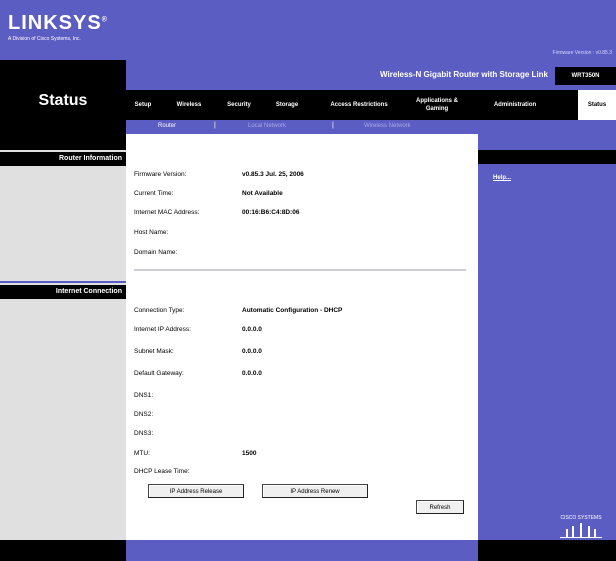 This screenshot has width=616, height=561. What do you see at coordinates (156, 252) in the screenshot?
I see `domain-name-label: Domain Name:` at bounding box center [156, 252].